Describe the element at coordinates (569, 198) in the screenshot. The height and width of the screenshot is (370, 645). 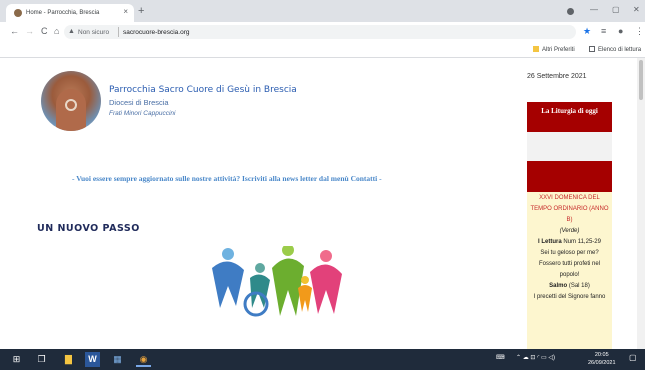
I see `liturgy-sunday-line1: XXVI DOMENICA DEL` at that location.